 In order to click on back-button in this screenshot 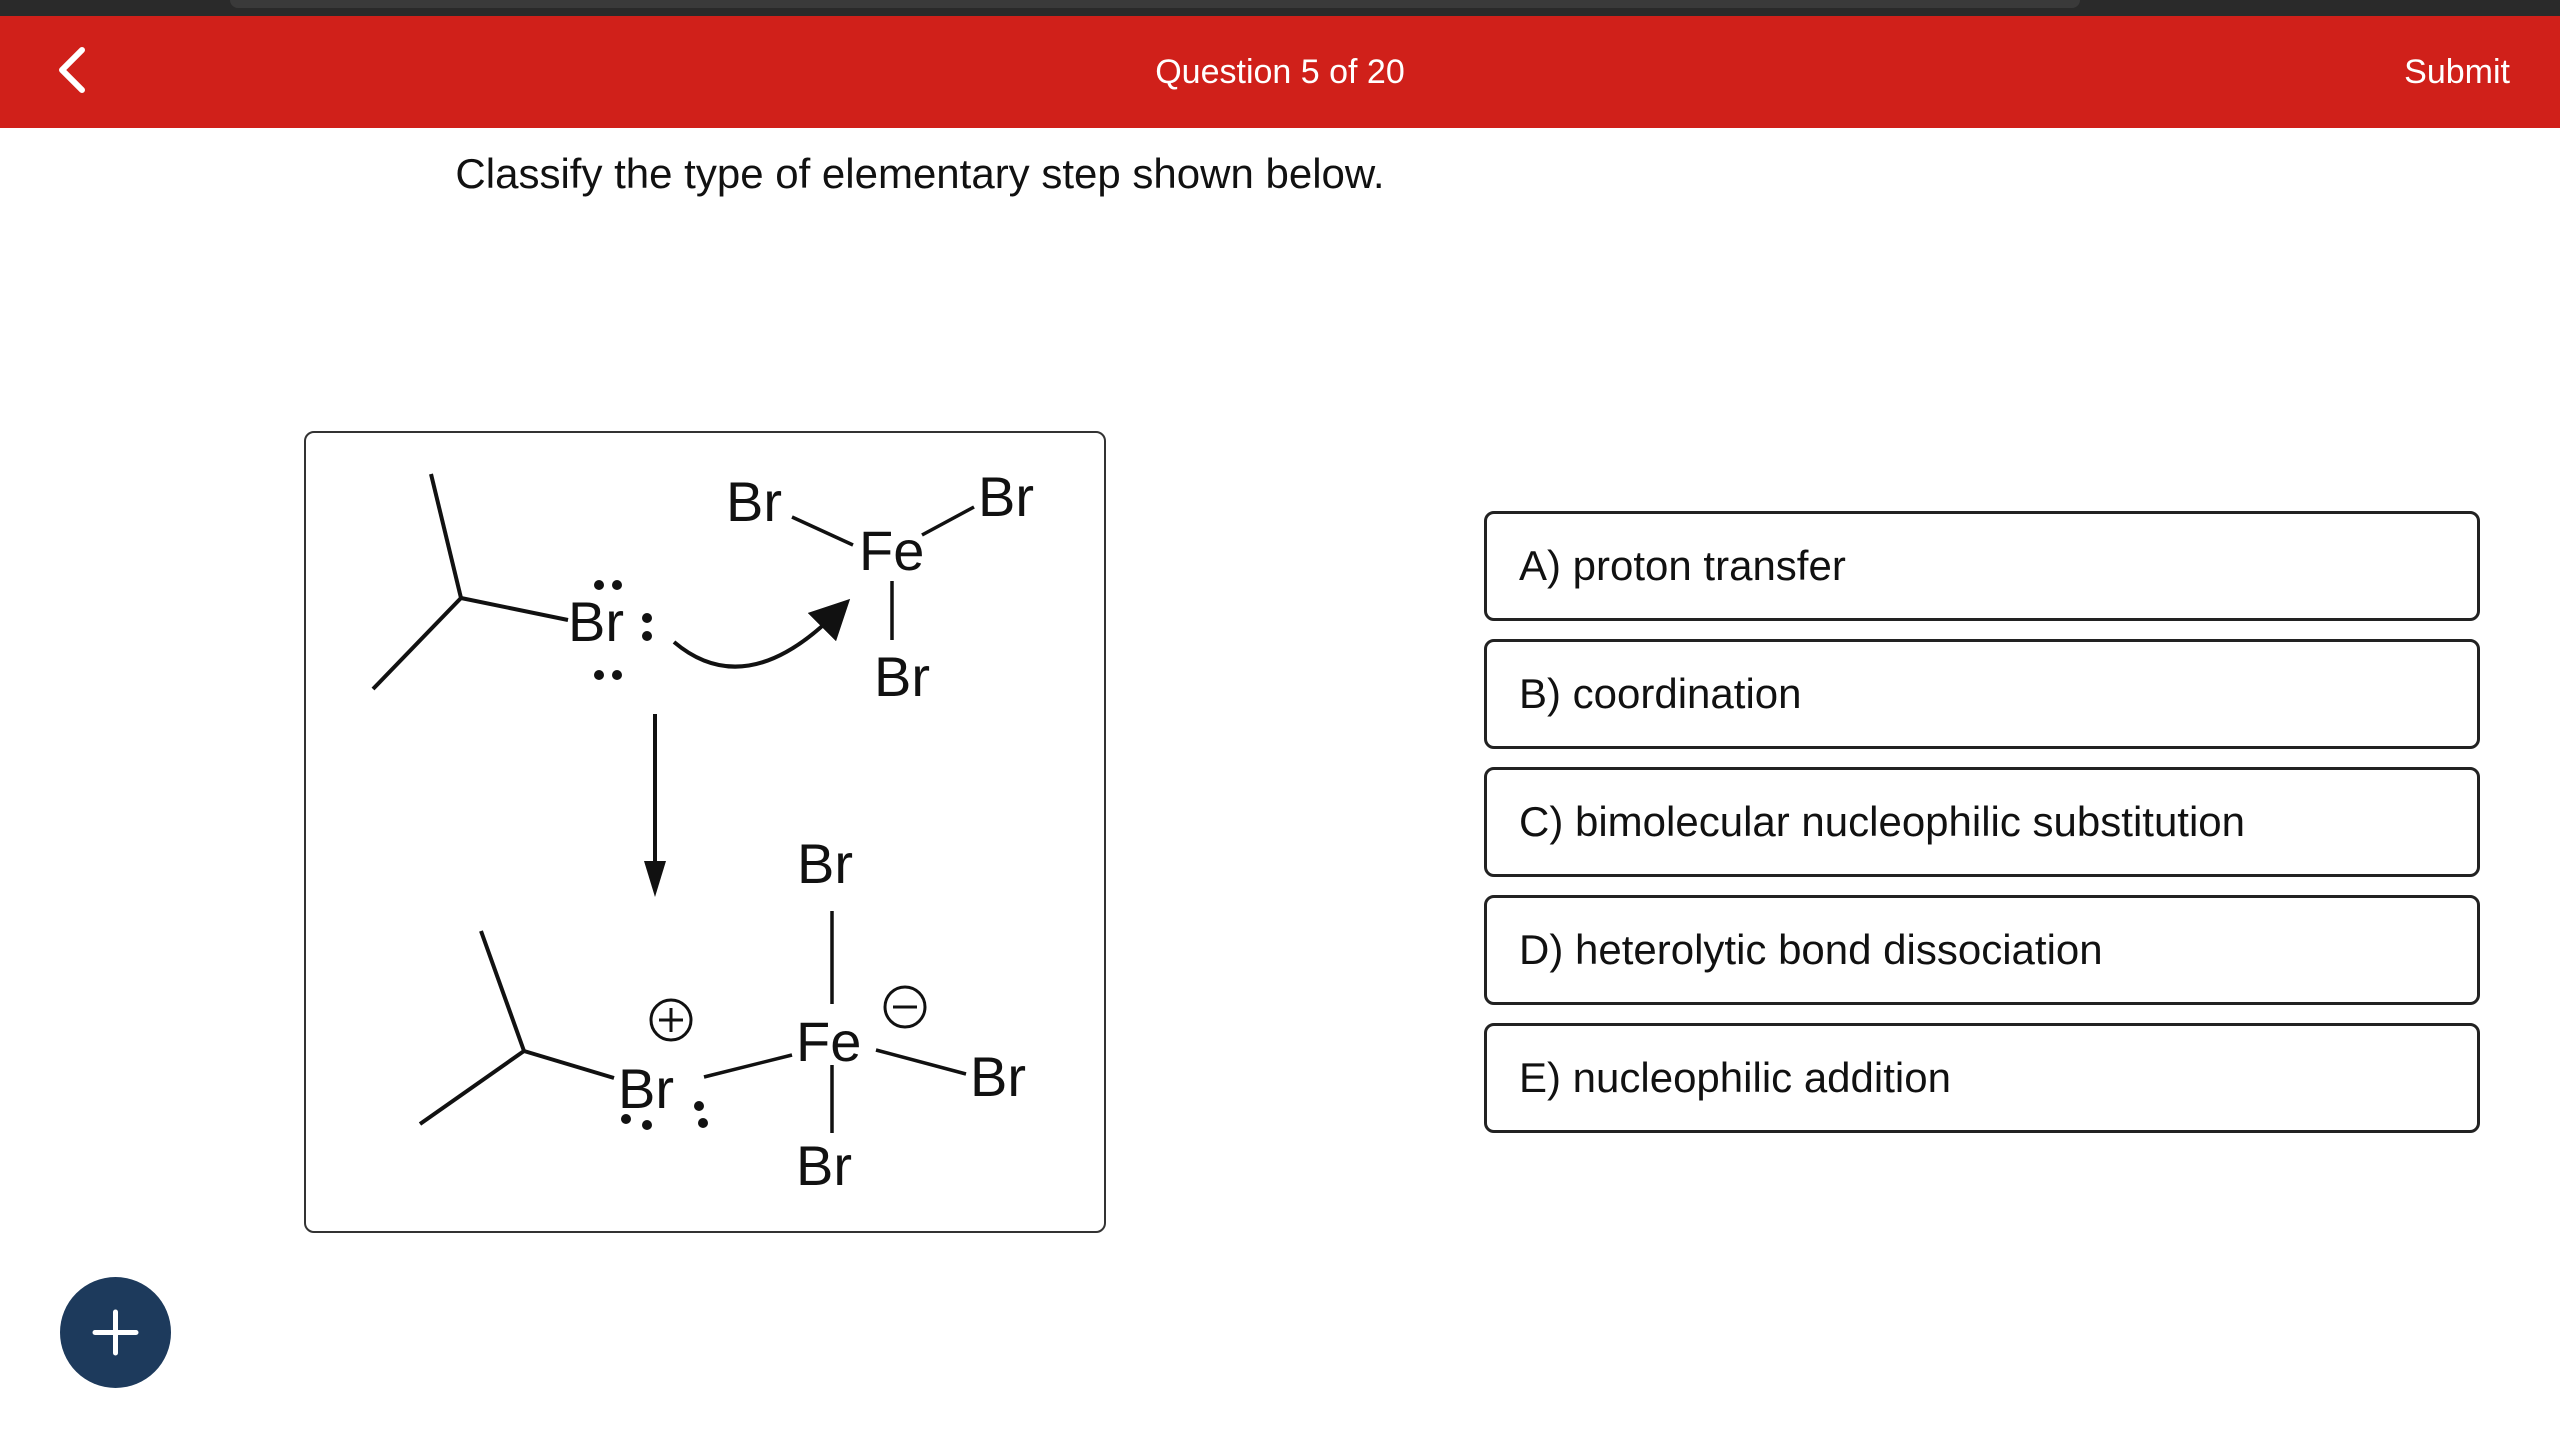, I will do `click(76, 70)`.